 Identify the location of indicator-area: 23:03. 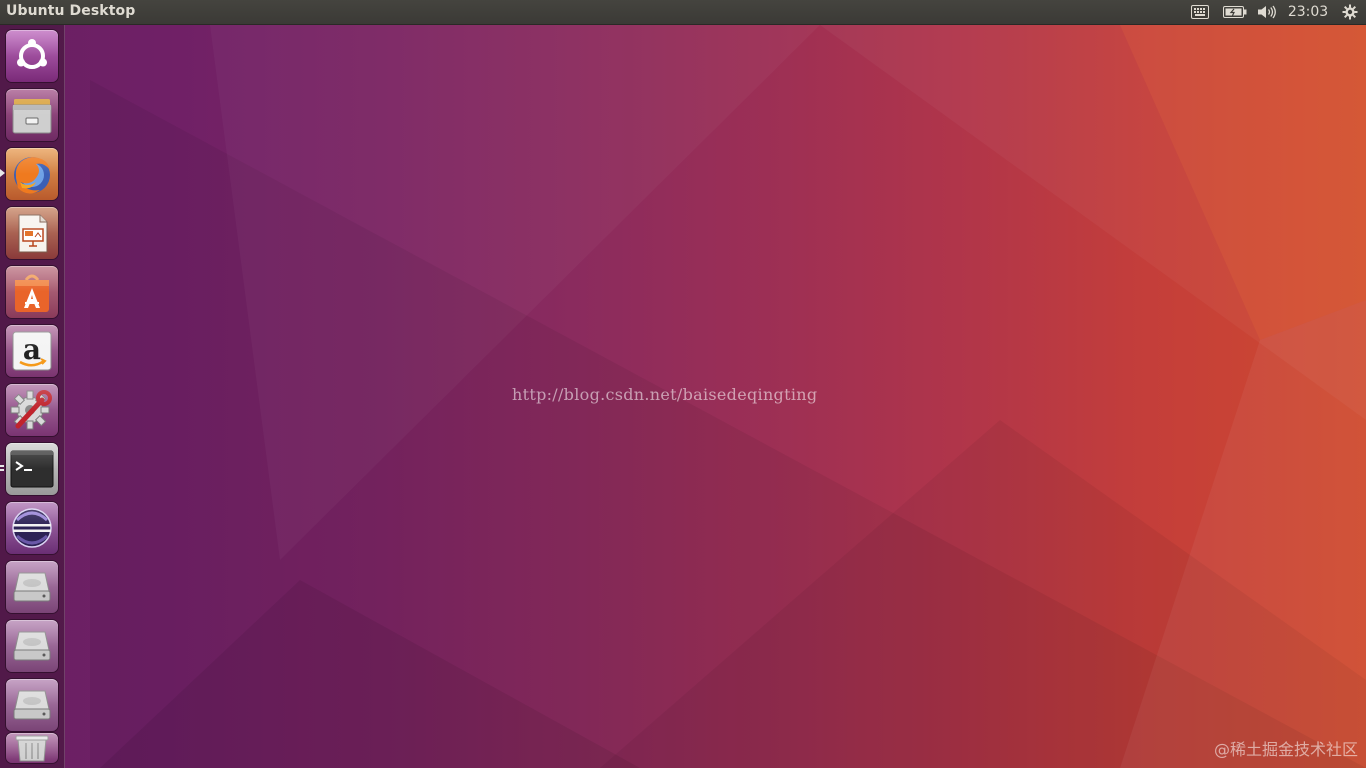
(1274, 12).